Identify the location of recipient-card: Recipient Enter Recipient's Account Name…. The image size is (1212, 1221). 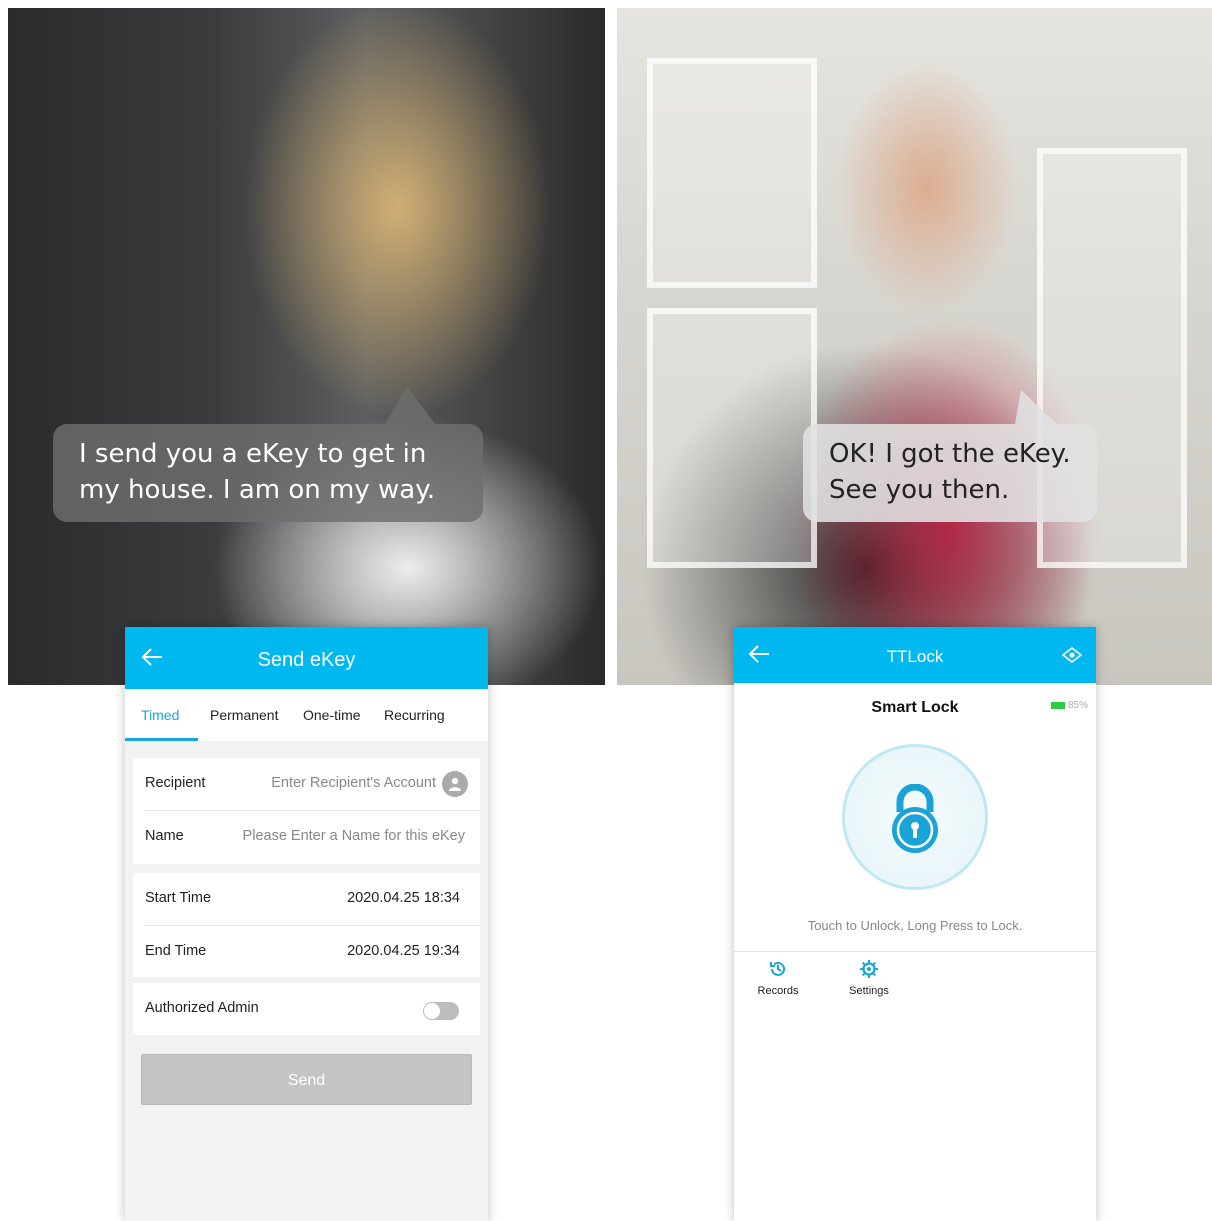
(306, 811).